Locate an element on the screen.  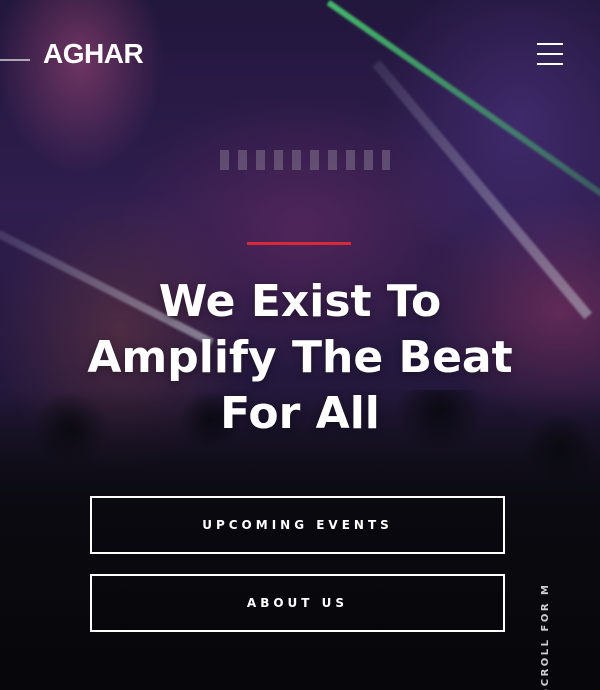
hero-headline-line: Amplify The Beat is located at coordinates (300, 357).